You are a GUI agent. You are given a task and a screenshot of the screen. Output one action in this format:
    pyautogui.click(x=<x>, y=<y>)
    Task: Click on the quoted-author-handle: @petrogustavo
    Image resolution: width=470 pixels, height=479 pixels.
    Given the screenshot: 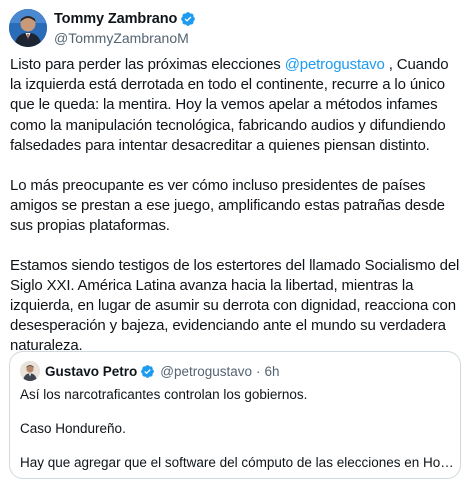 What is the action you would take?
    pyautogui.click(x=206, y=371)
    